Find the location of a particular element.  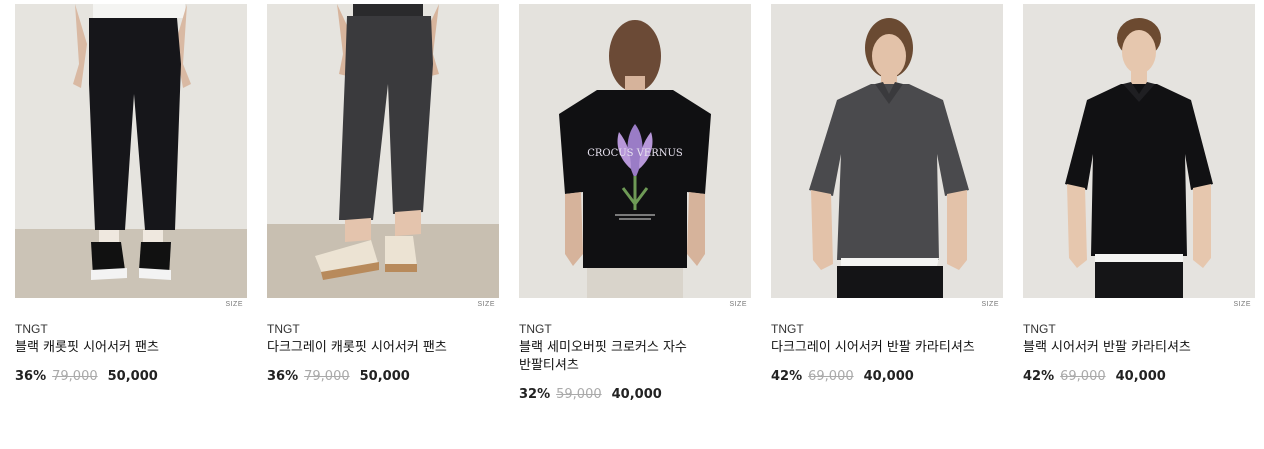

black-shirt-photo-icon is located at coordinates (1139, 151).